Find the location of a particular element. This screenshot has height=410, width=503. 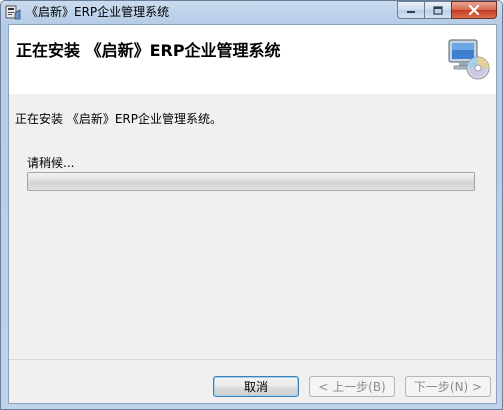

maximize-button is located at coordinates (437, 10).